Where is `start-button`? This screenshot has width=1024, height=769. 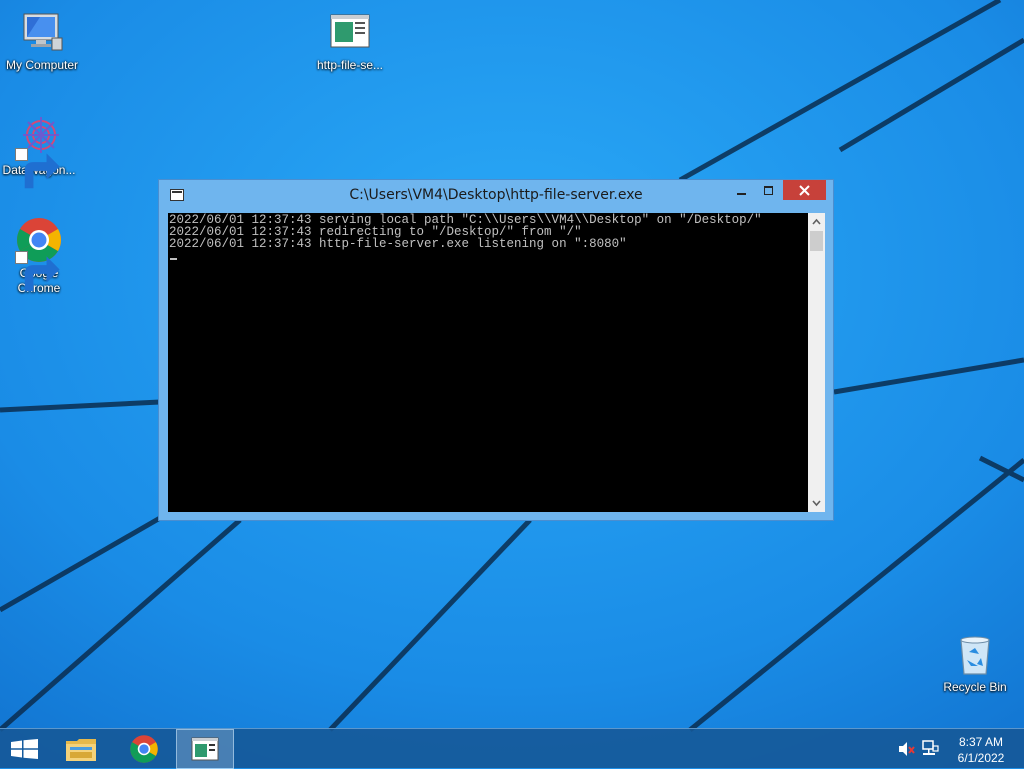
start-button is located at coordinates (24, 749).